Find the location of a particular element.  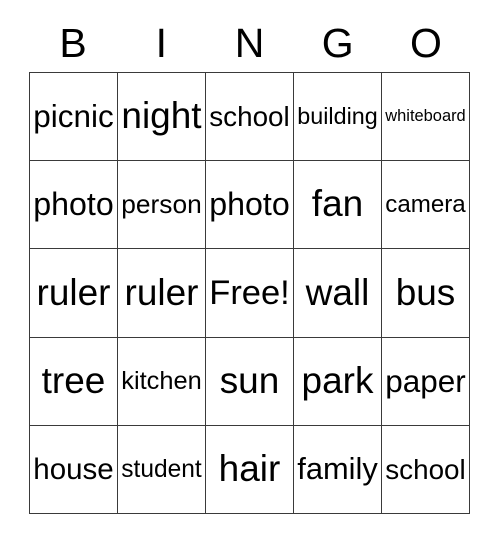

bingo-row: photo person photo fan camera is located at coordinates (250, 205).